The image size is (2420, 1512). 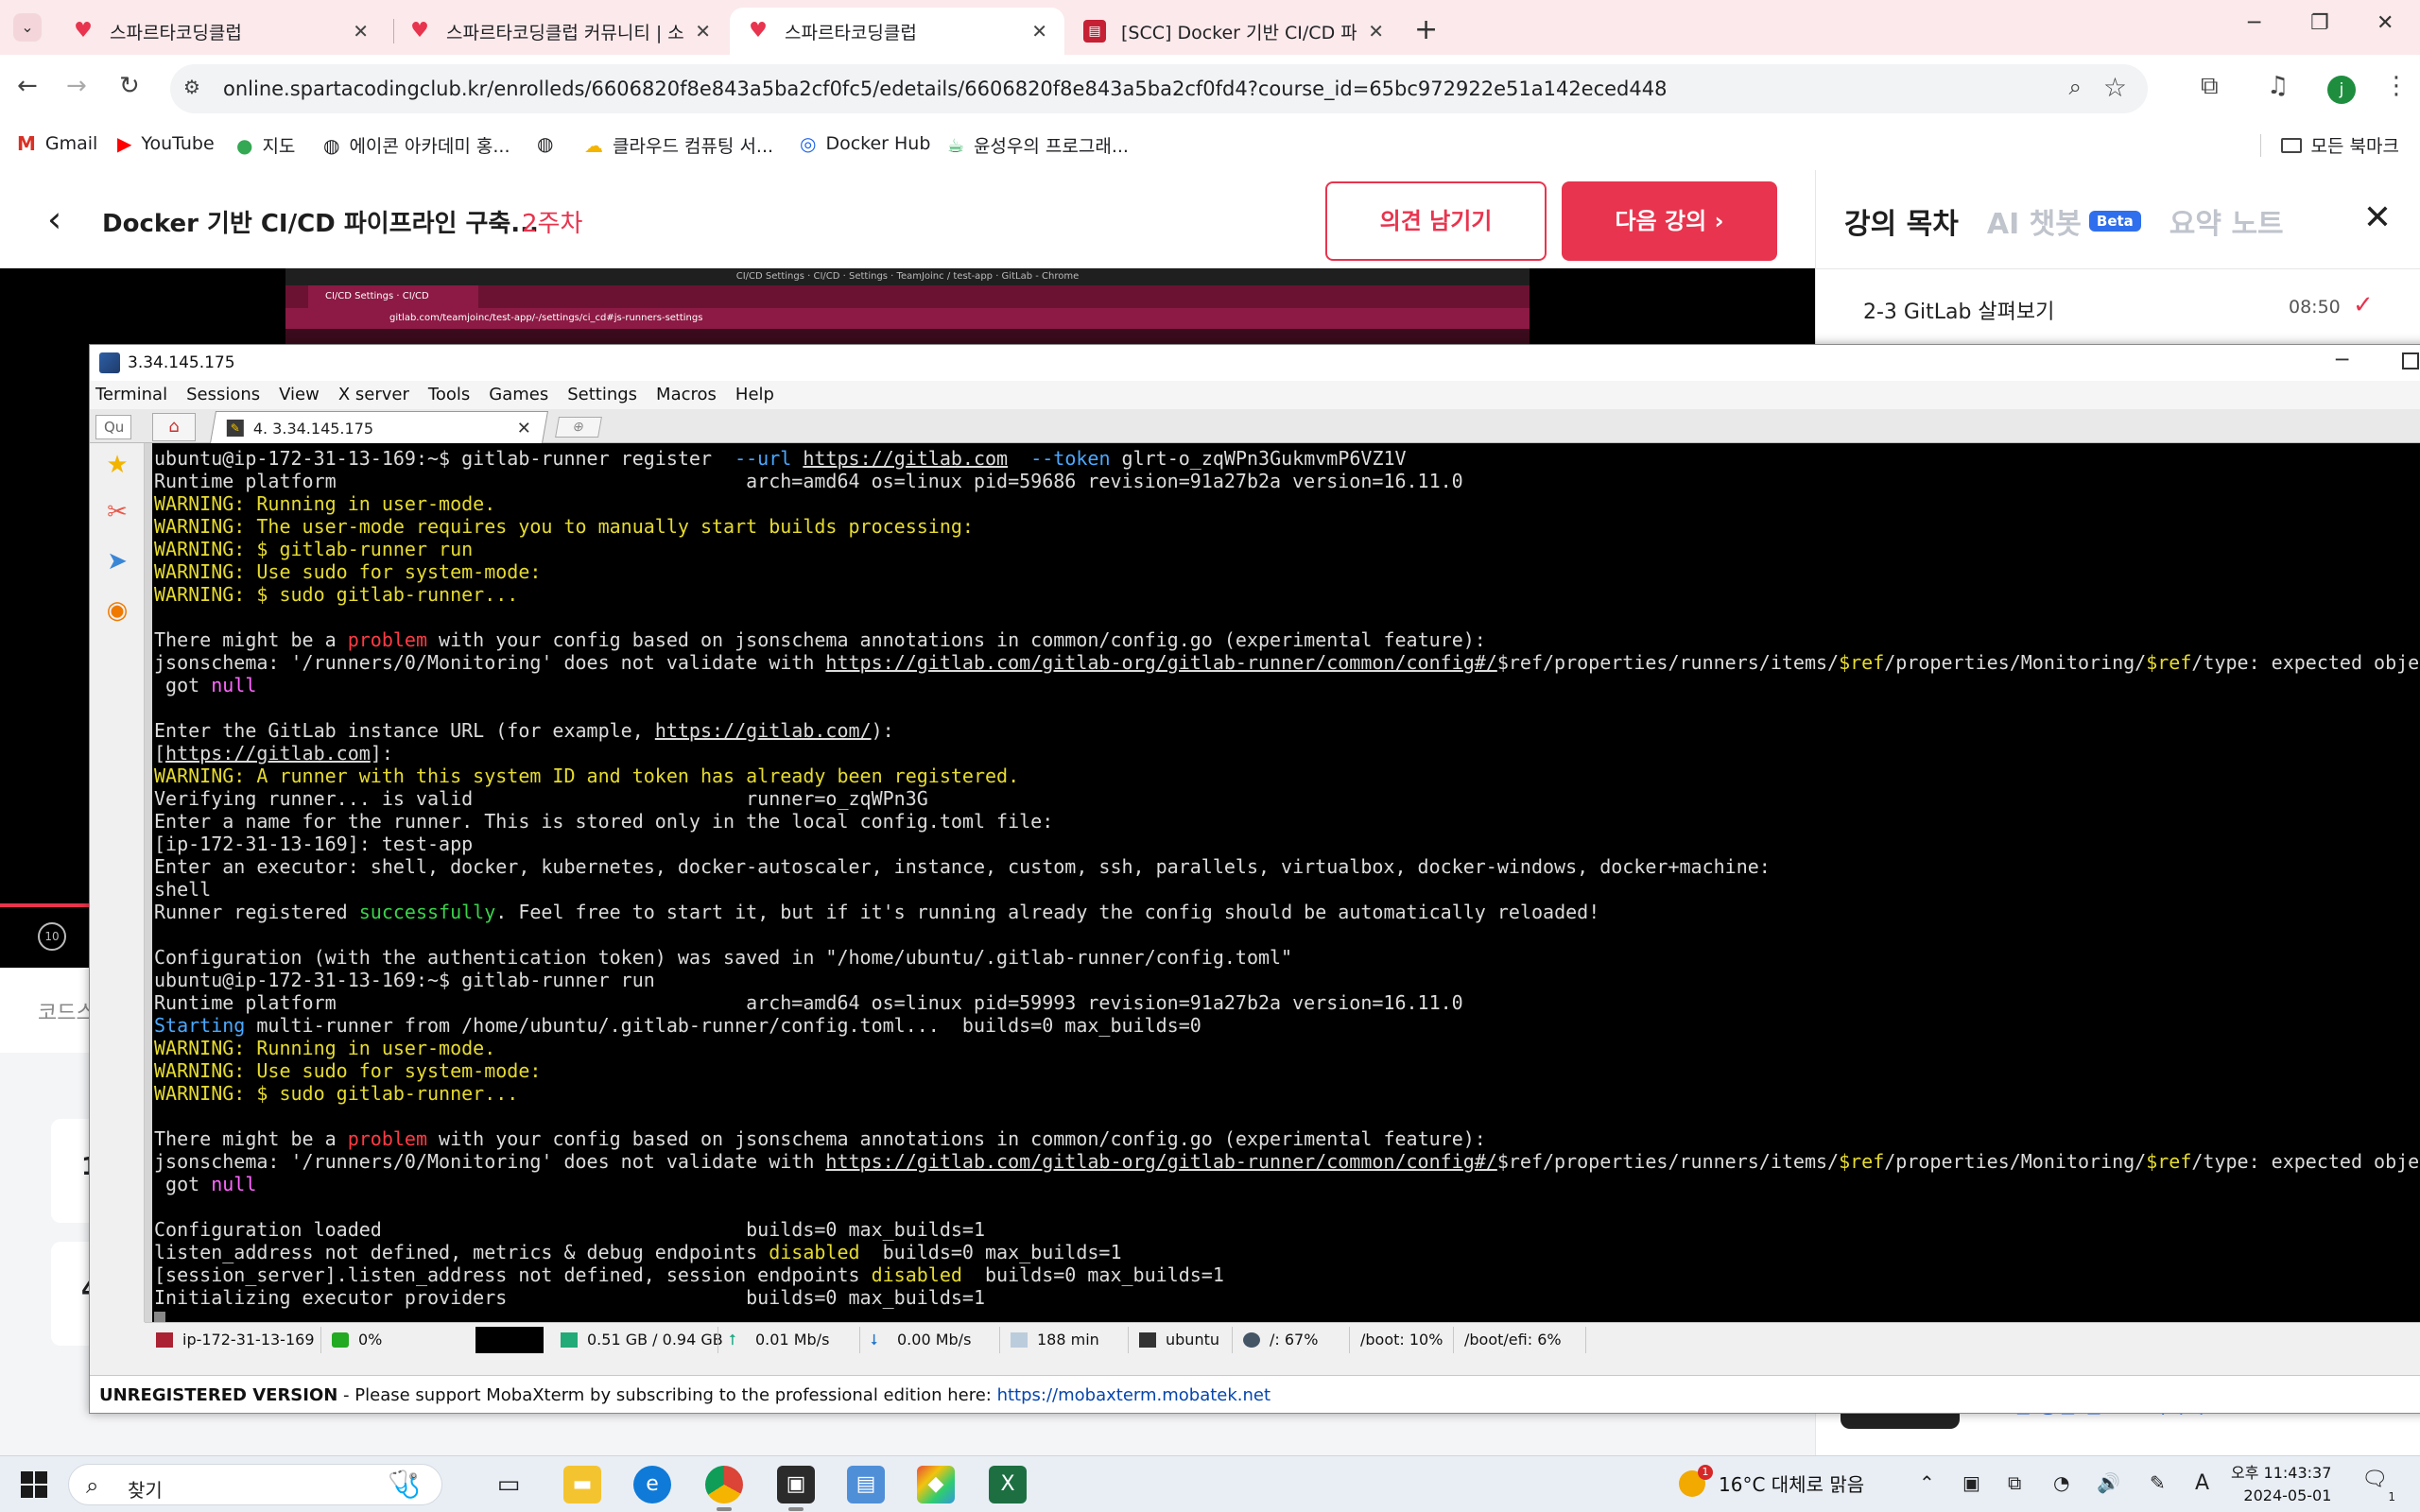 I want to click on home-tab-icon: ⌂, so click(x=174, y=427).